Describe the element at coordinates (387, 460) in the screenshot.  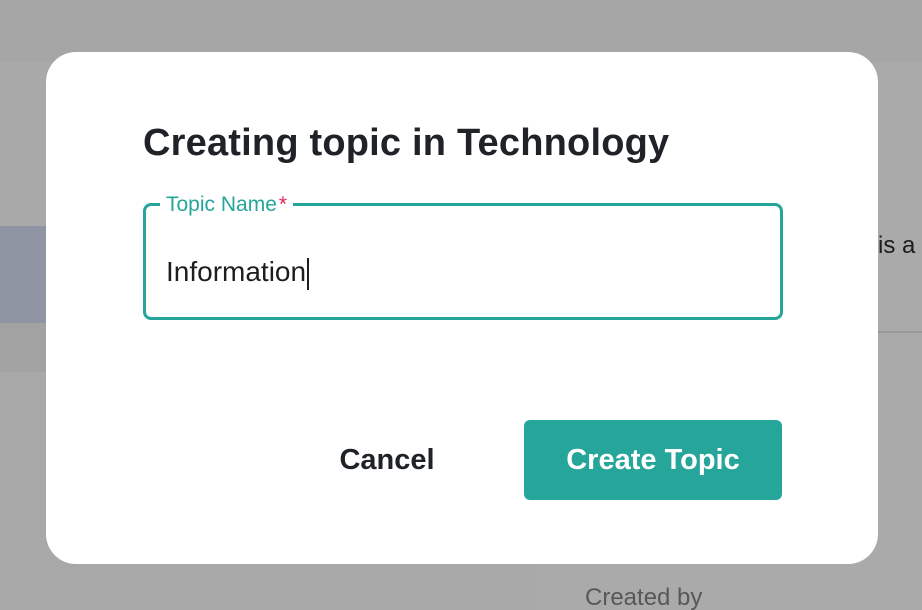
I see `cancel-button: Cancel` at that location.